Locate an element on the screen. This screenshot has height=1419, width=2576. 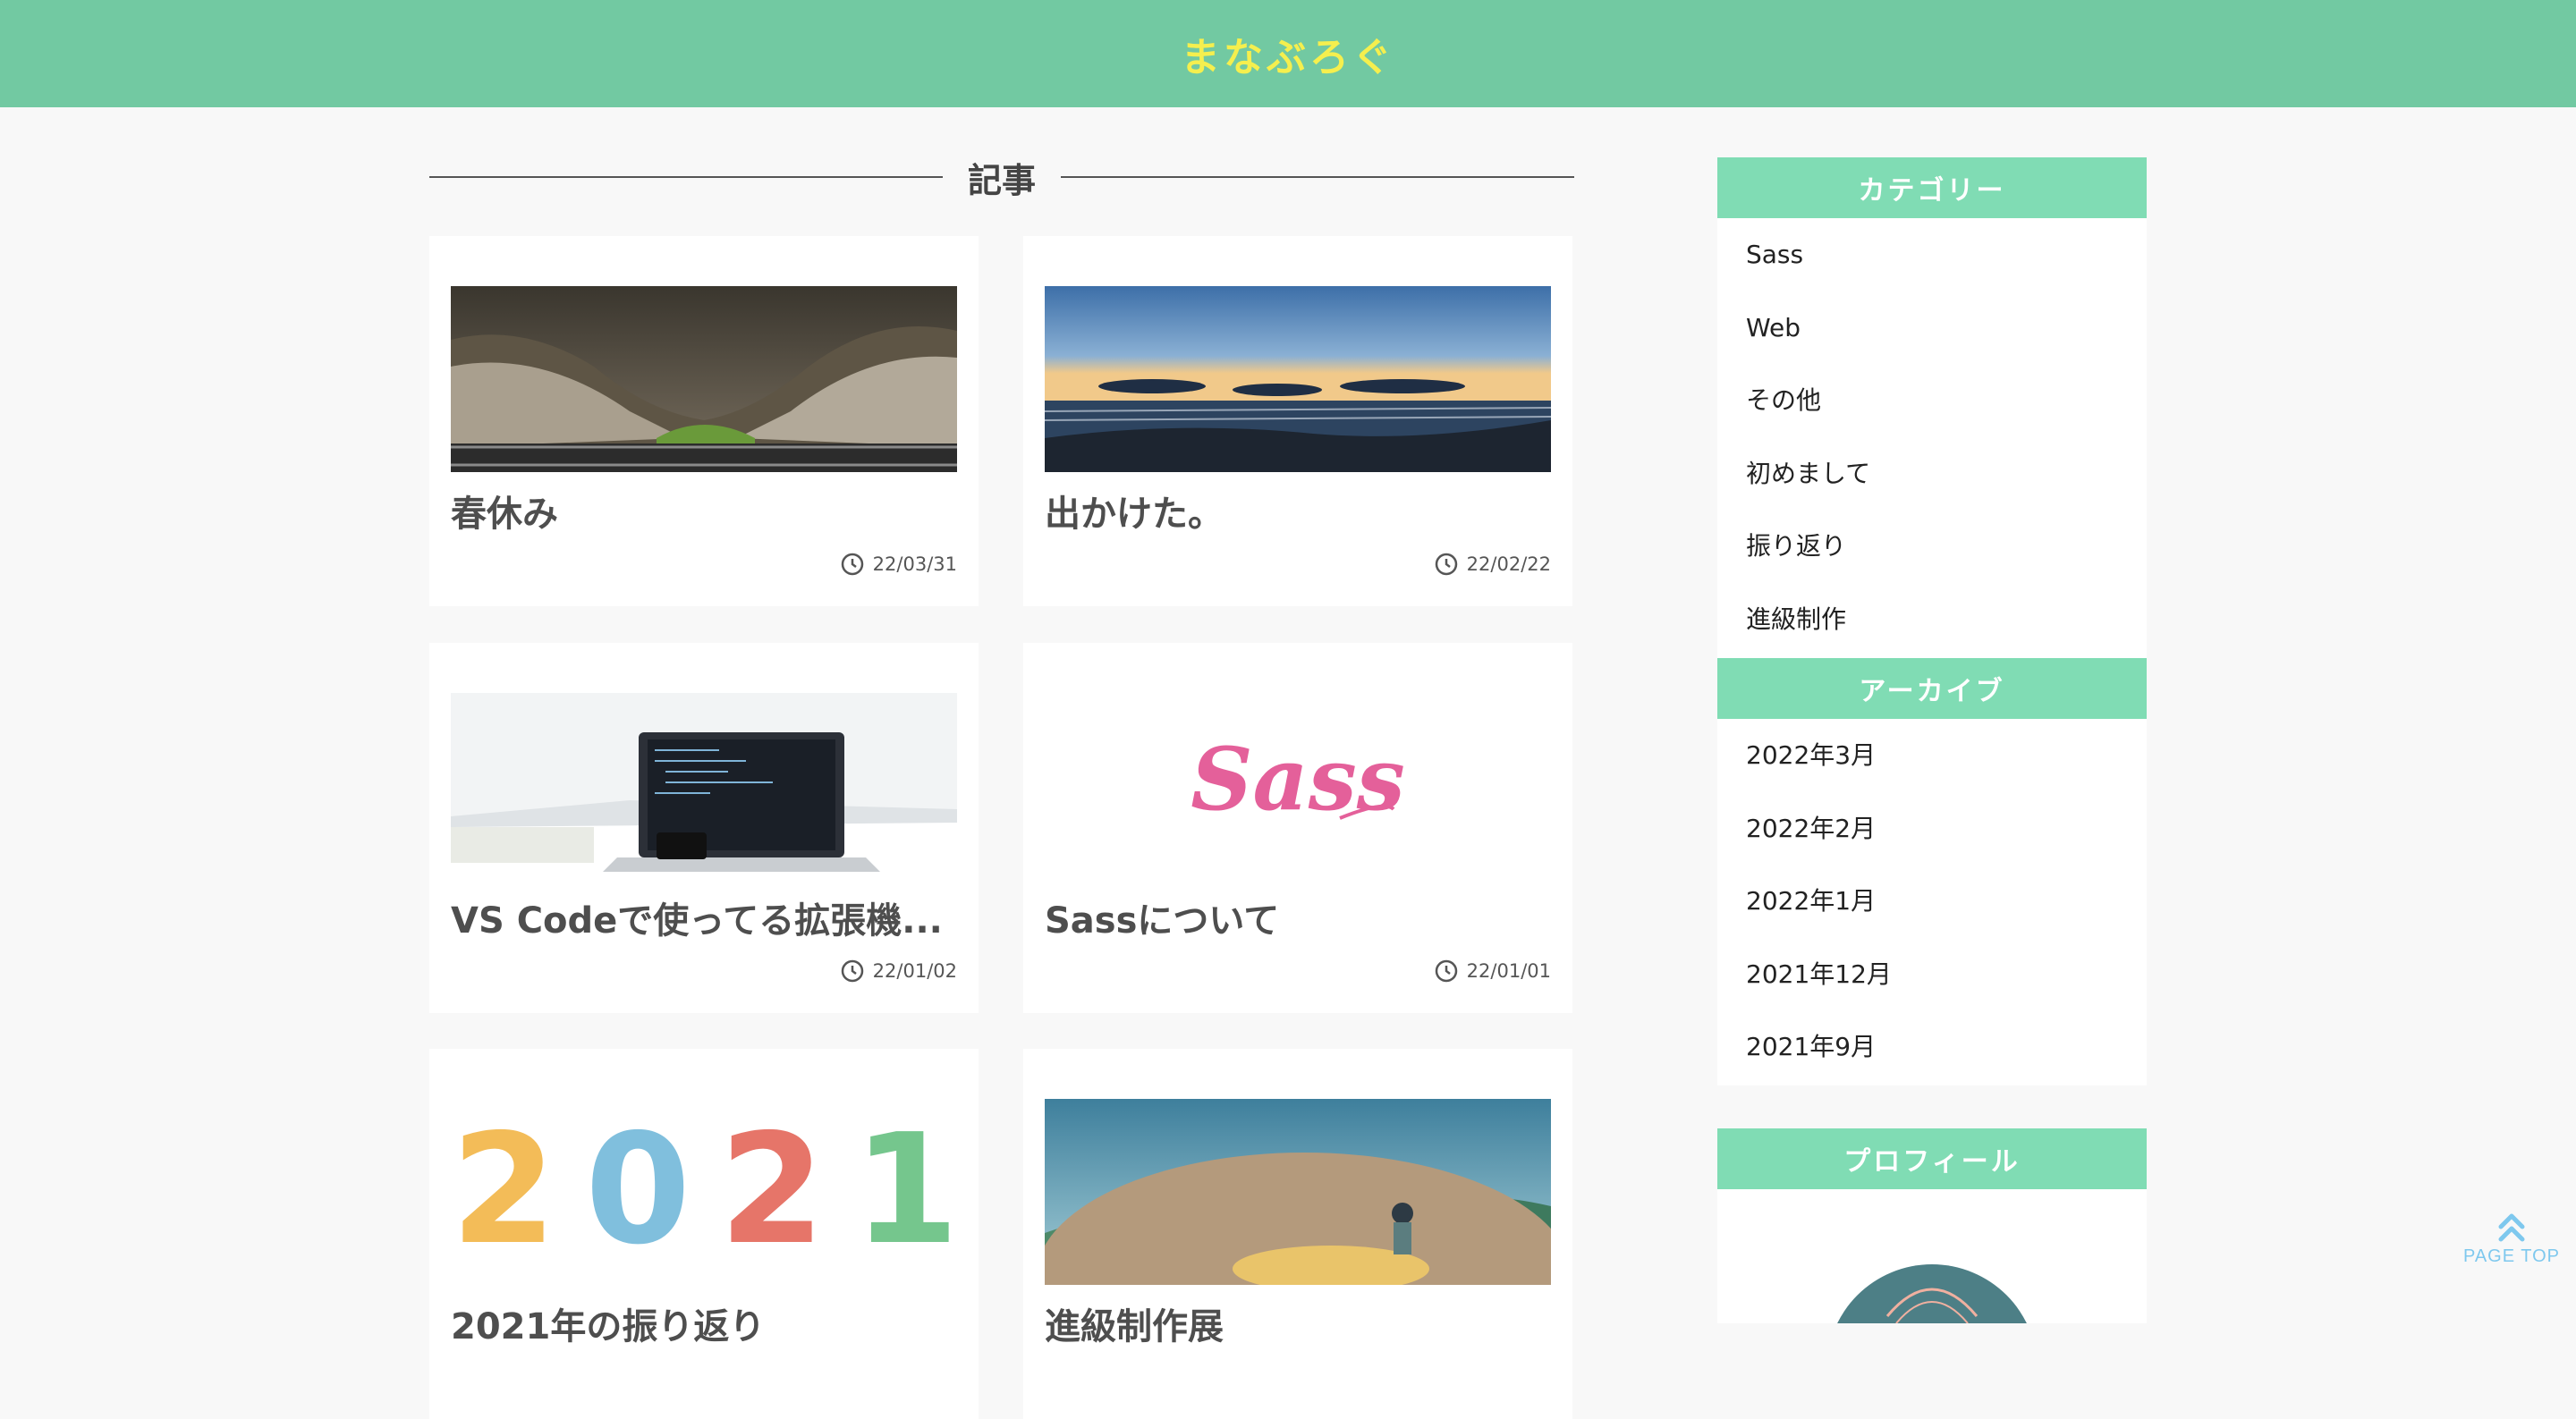
post-title: Sassについて is located at coordinates (1298, 917).